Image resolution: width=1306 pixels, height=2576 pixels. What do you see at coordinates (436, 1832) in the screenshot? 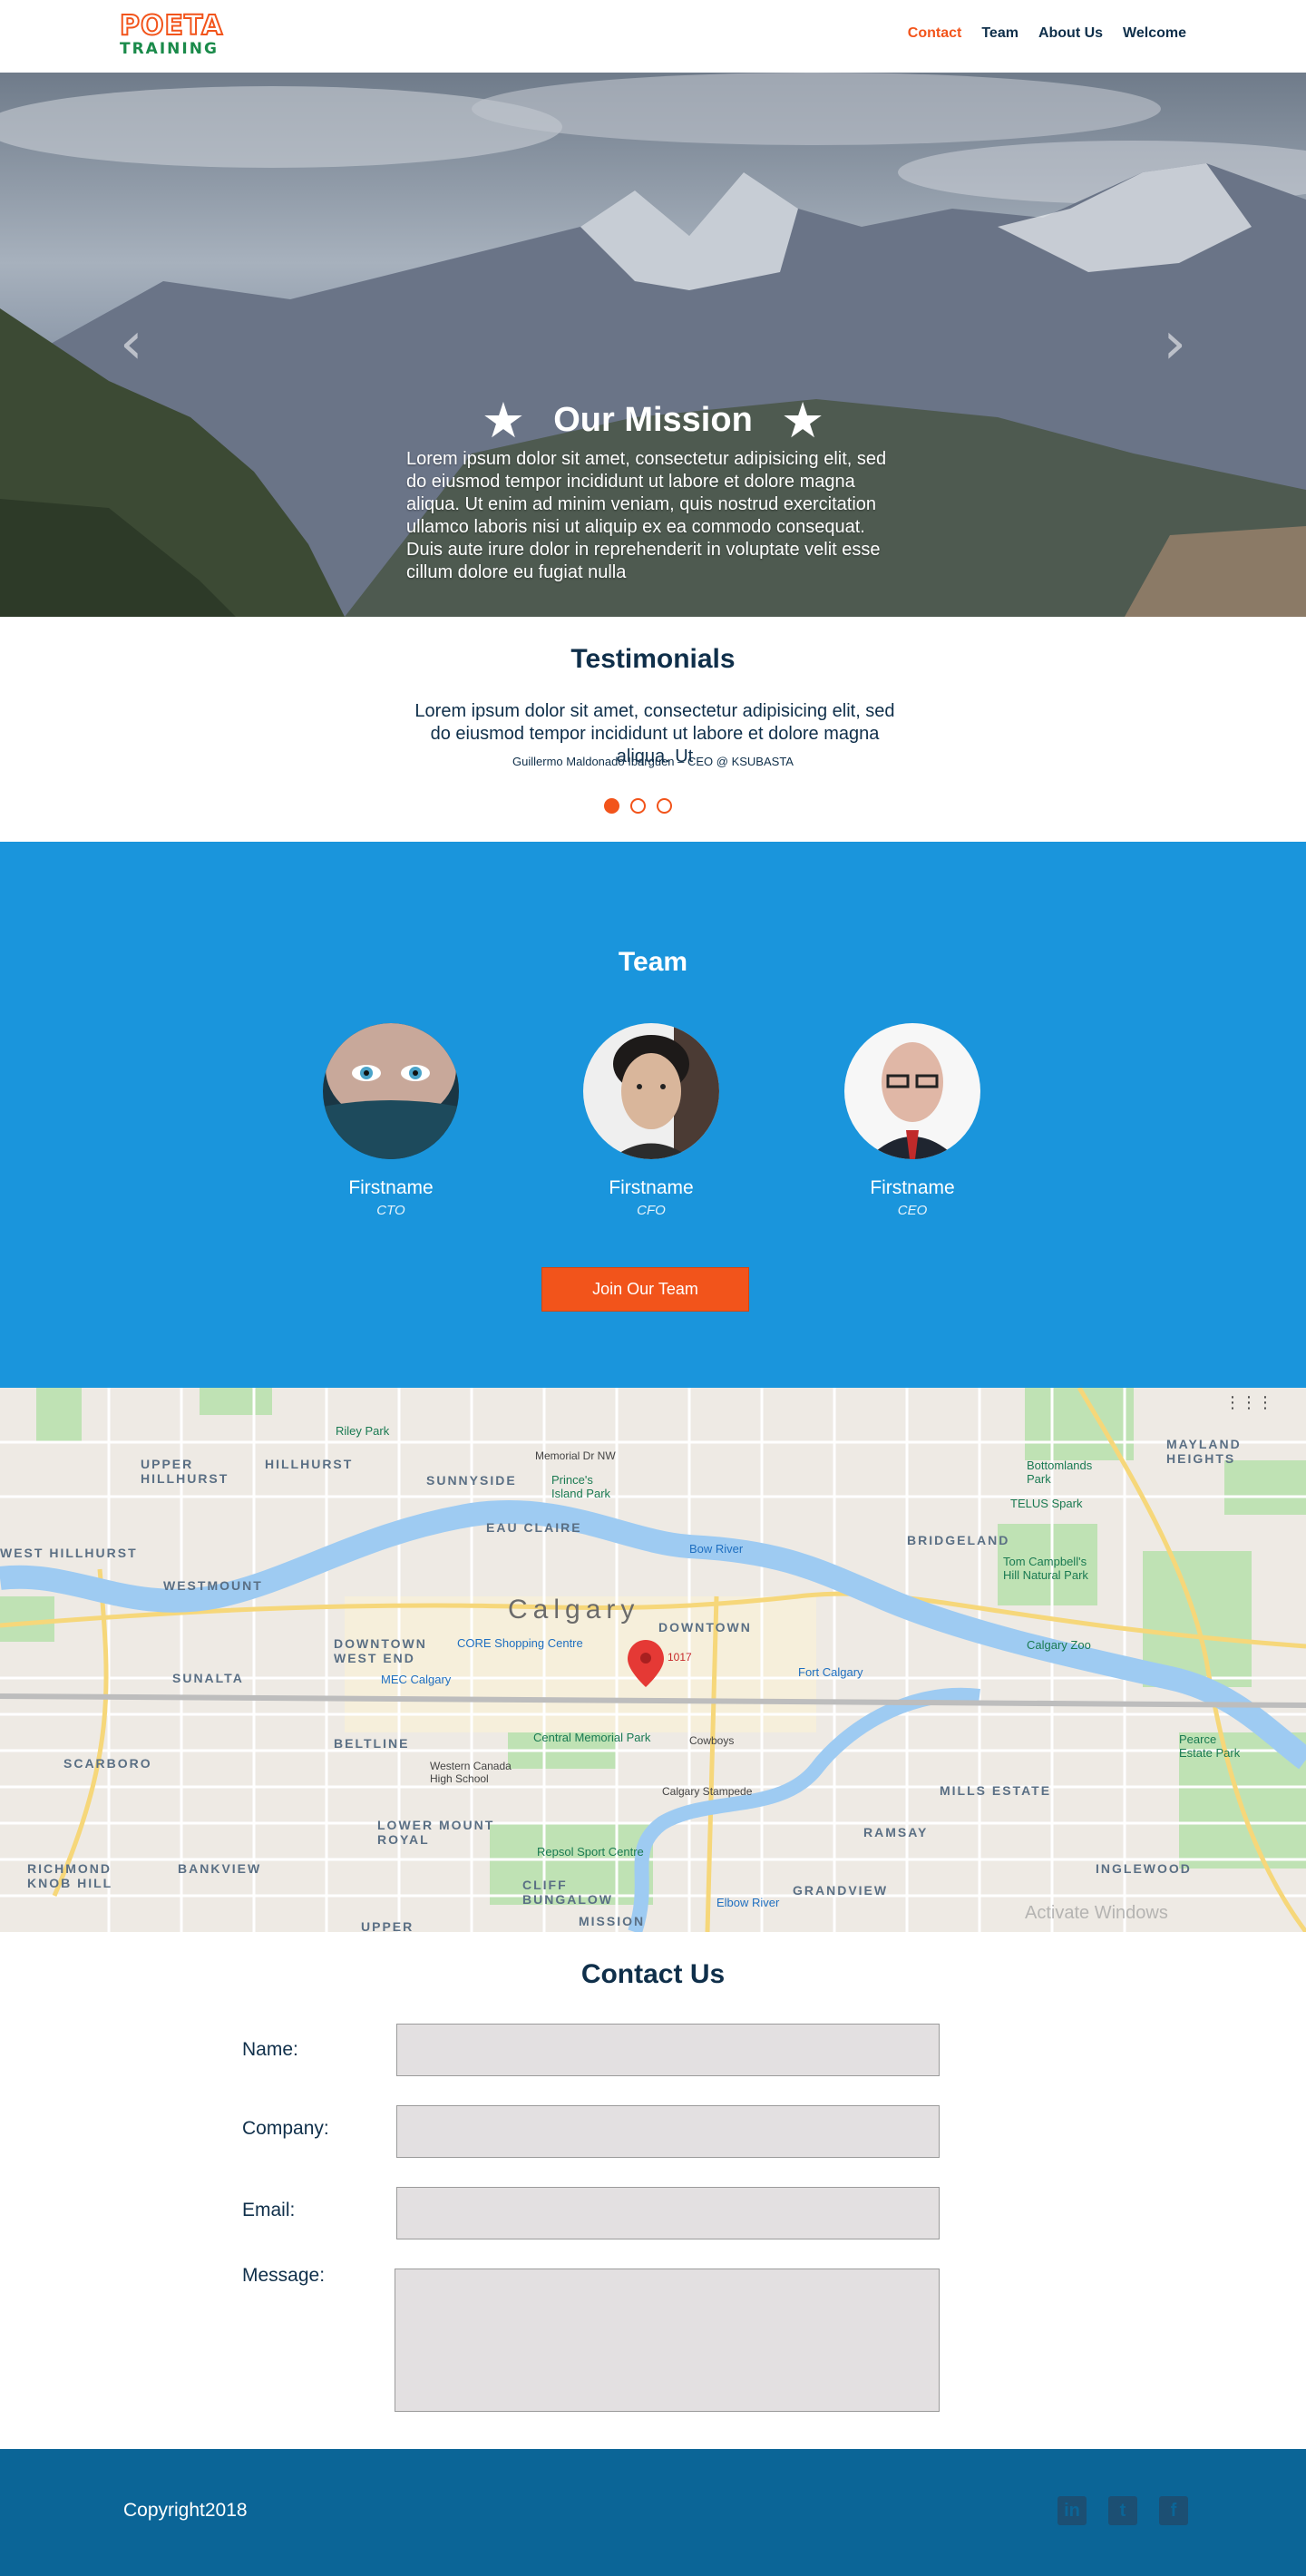
I see `map-label-lower-mount-royal: LOWER MOUNT ROYAL` at bounding box center [436, 1832].